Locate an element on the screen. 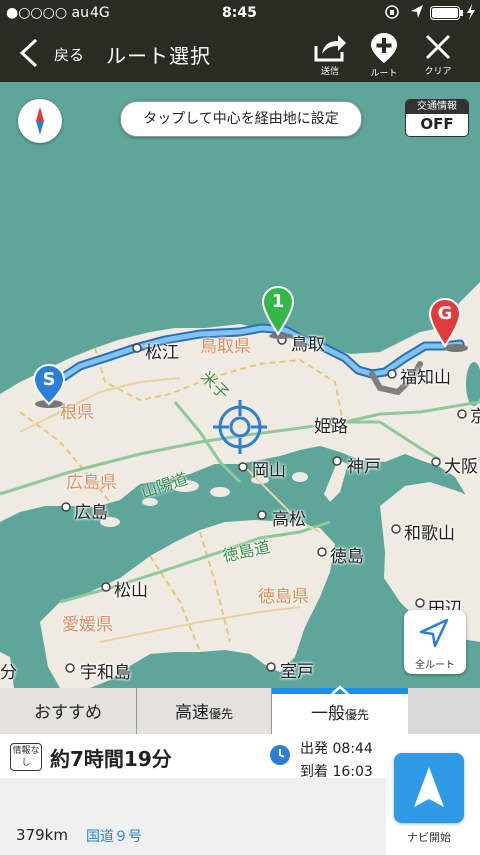 Image resolution: width=480 pixels, height=855 pixels. clock-icon is located at coordinates (280, 755).